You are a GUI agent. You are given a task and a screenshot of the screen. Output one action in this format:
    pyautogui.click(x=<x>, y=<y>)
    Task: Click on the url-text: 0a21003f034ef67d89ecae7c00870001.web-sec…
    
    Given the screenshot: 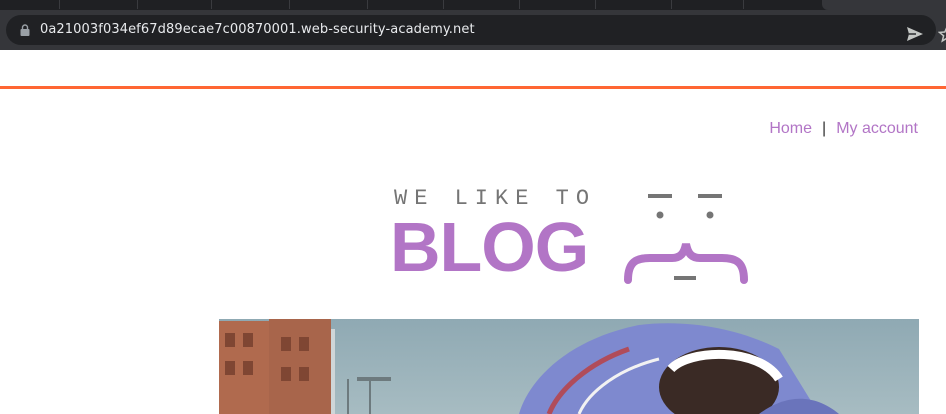 What is the action you would take?
    pyautogui.click(x=257, y=29)
    